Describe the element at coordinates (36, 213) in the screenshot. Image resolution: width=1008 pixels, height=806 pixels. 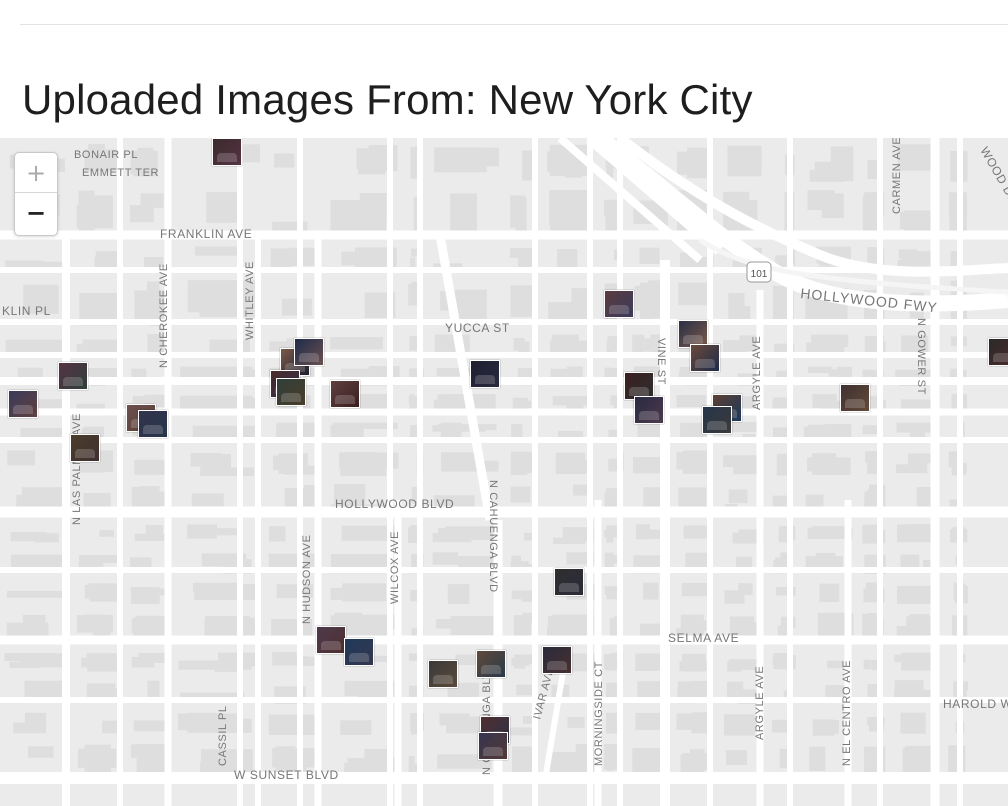
I see `zoom-out-button: −` at that location.